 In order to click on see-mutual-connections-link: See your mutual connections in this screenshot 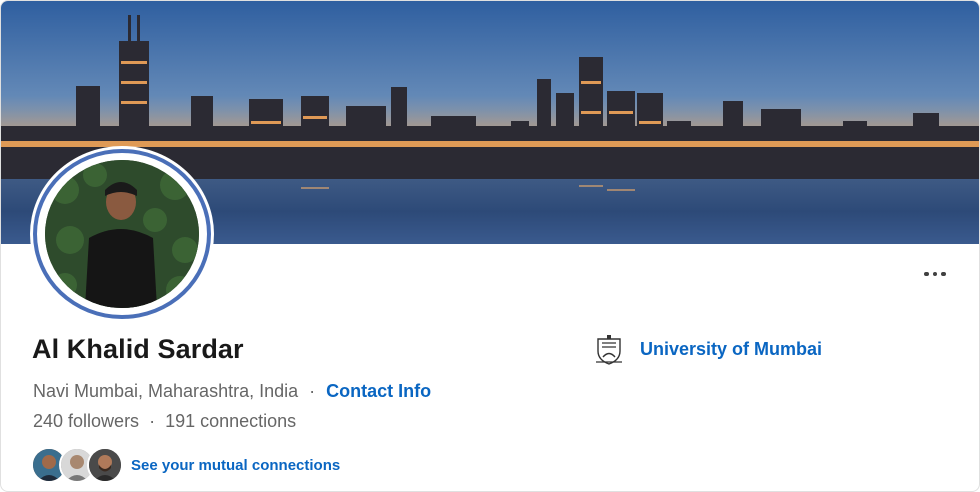, I will do `click(235, 465)`.